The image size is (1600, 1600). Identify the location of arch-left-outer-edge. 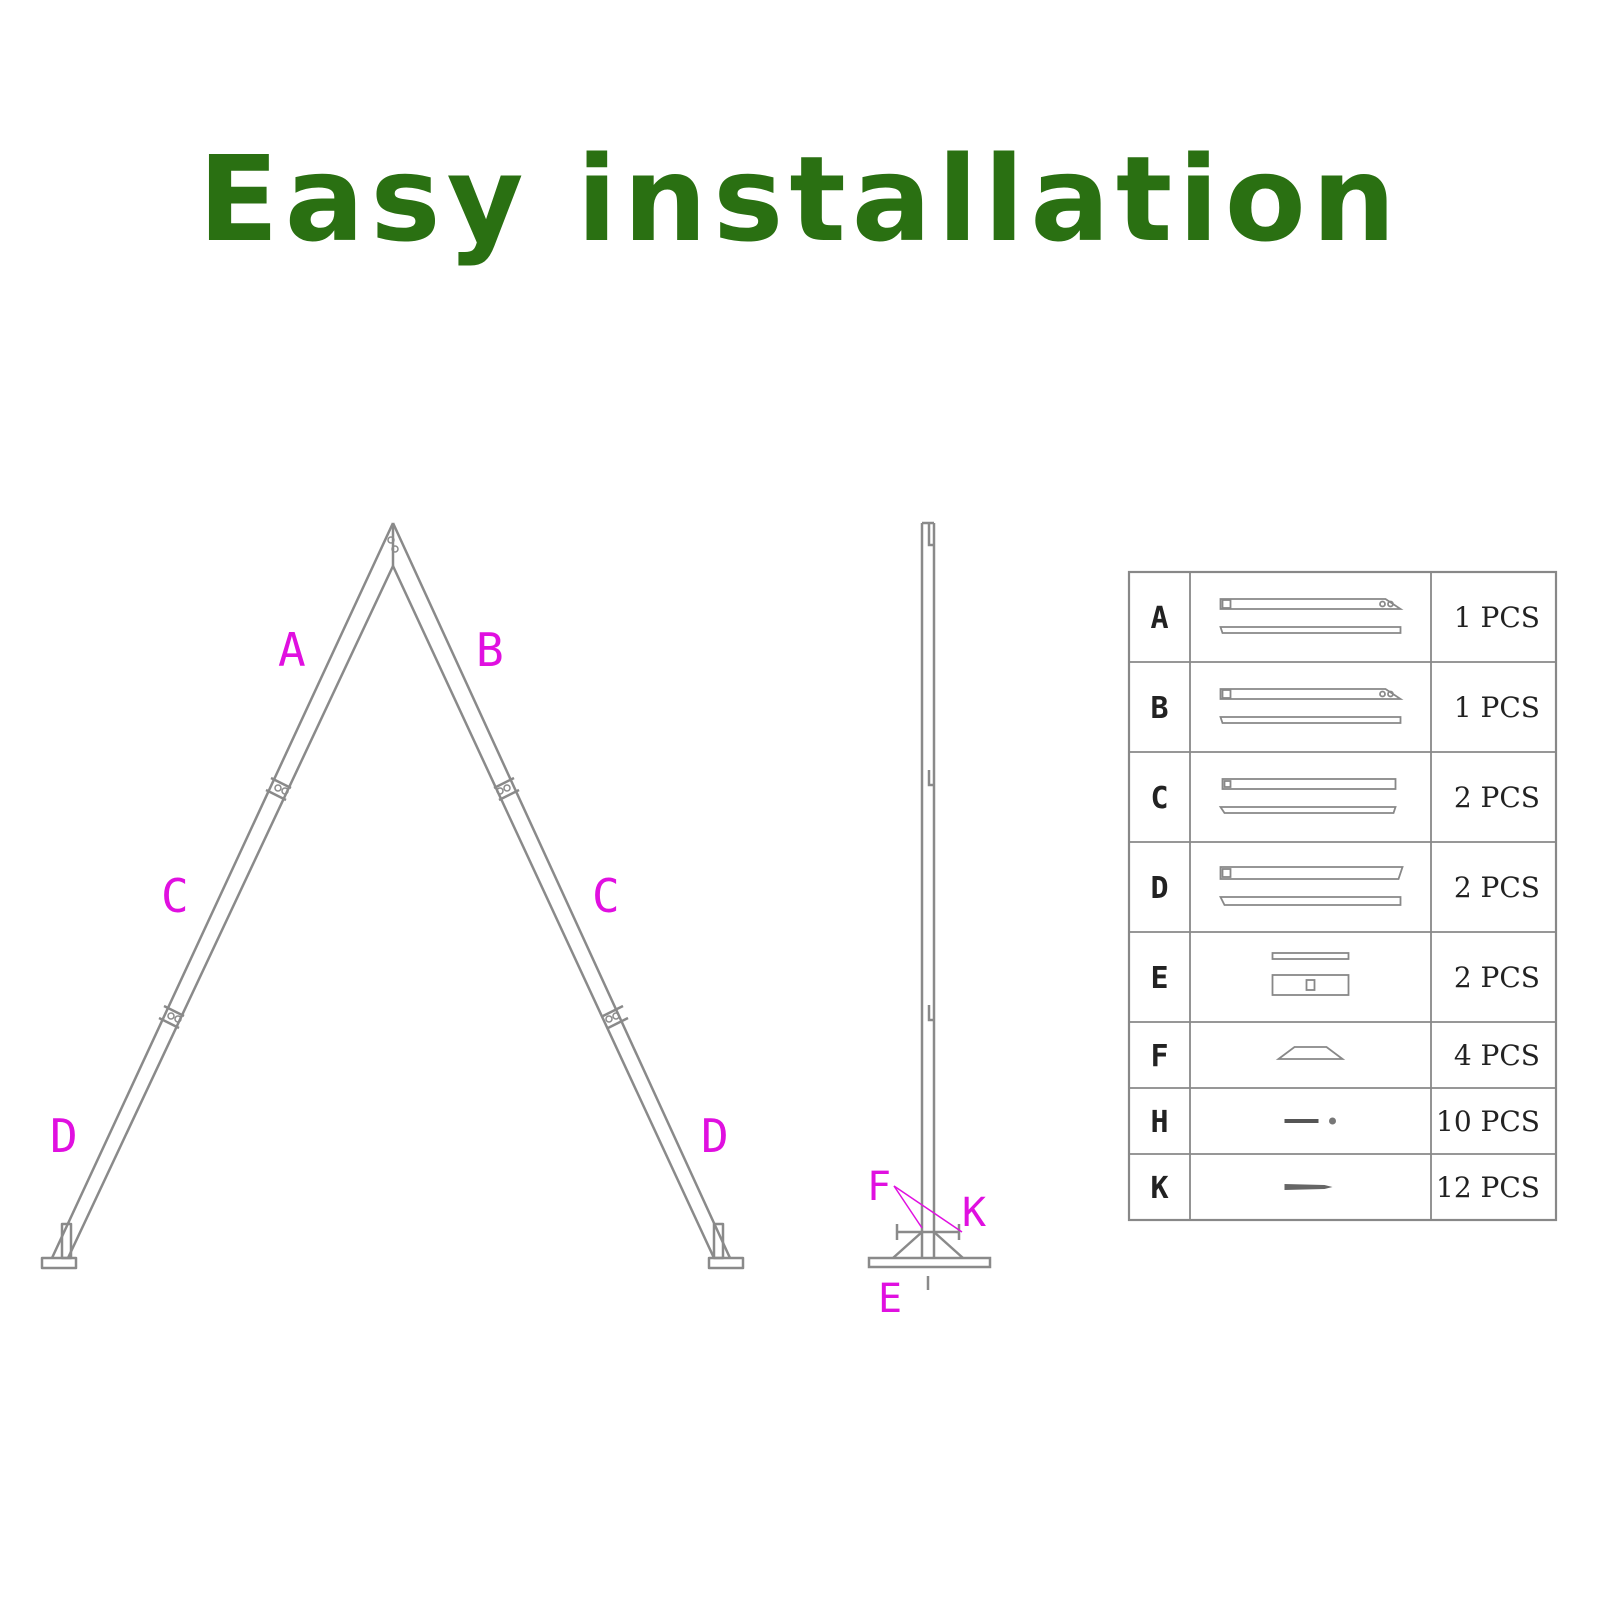
(222, 890).